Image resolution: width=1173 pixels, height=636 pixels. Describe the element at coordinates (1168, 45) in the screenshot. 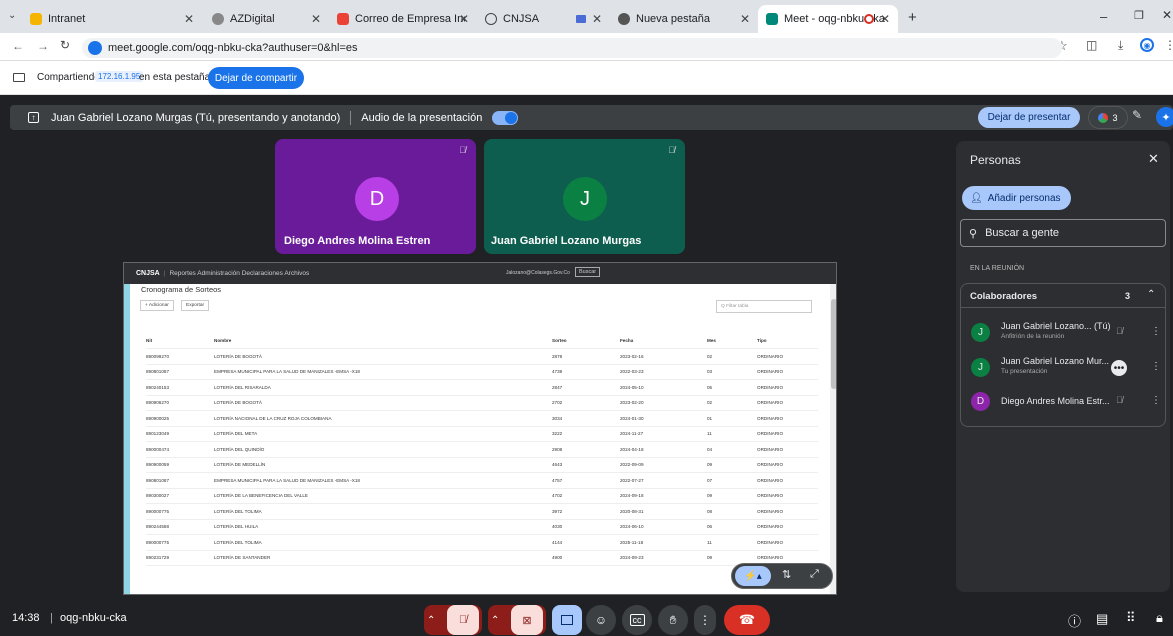

I see `browser-menu-icon: ⋮` at that location.